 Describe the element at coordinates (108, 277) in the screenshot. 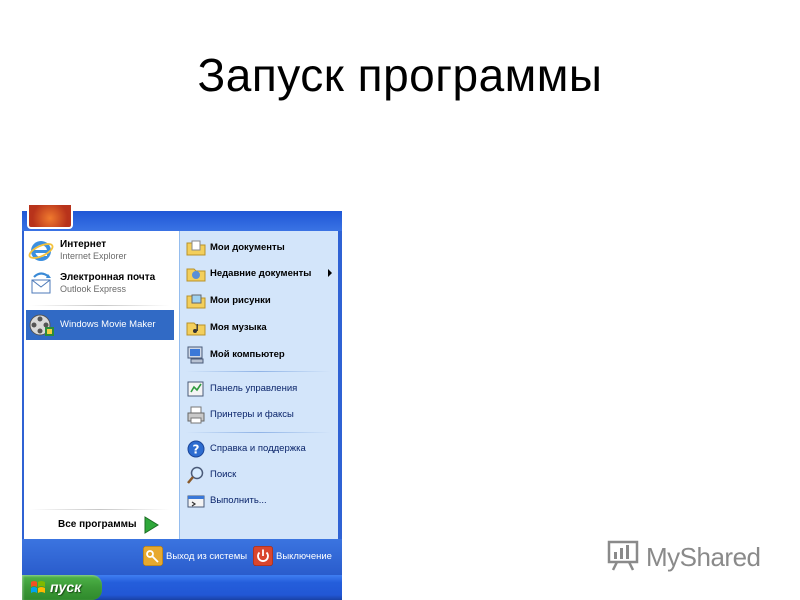

I see `pinned-item-title: Электронная почта` at that location.